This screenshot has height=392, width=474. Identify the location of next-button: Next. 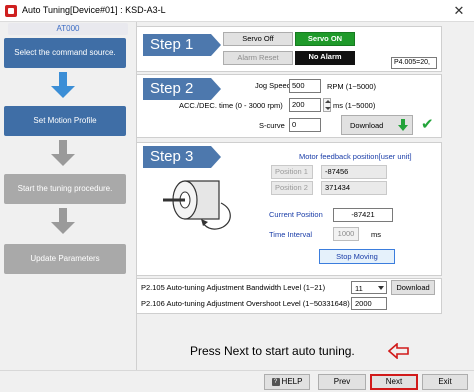
(394, 382).